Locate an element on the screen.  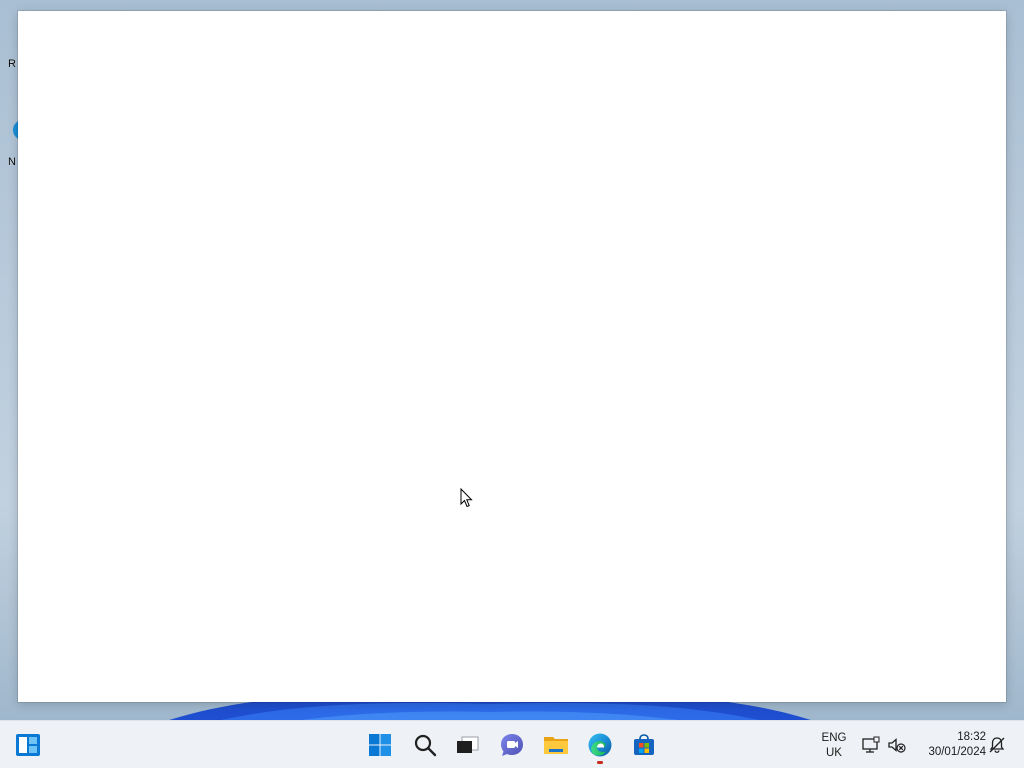
file-explorer-button is located at coordinates (556, 745).